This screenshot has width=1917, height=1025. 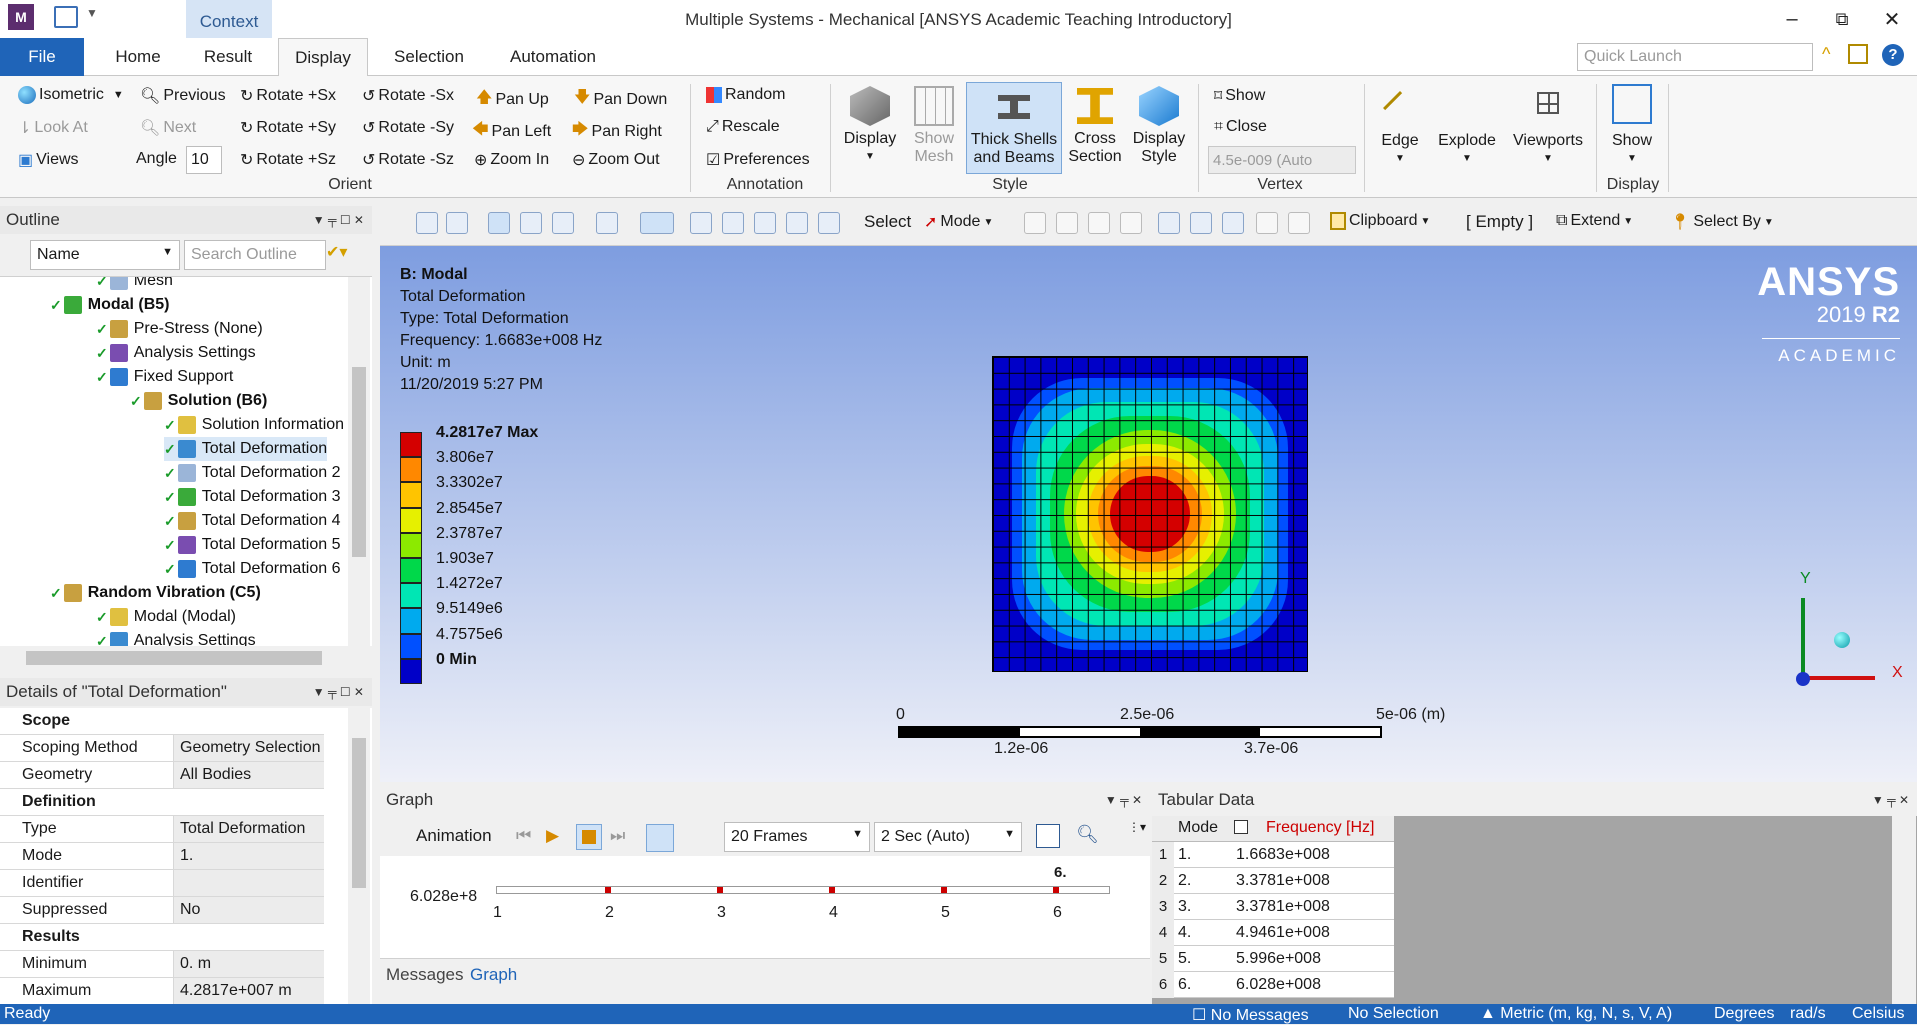 I want to click on vertex-show-button: ⌑ Show, so click(x=1239, y=96).